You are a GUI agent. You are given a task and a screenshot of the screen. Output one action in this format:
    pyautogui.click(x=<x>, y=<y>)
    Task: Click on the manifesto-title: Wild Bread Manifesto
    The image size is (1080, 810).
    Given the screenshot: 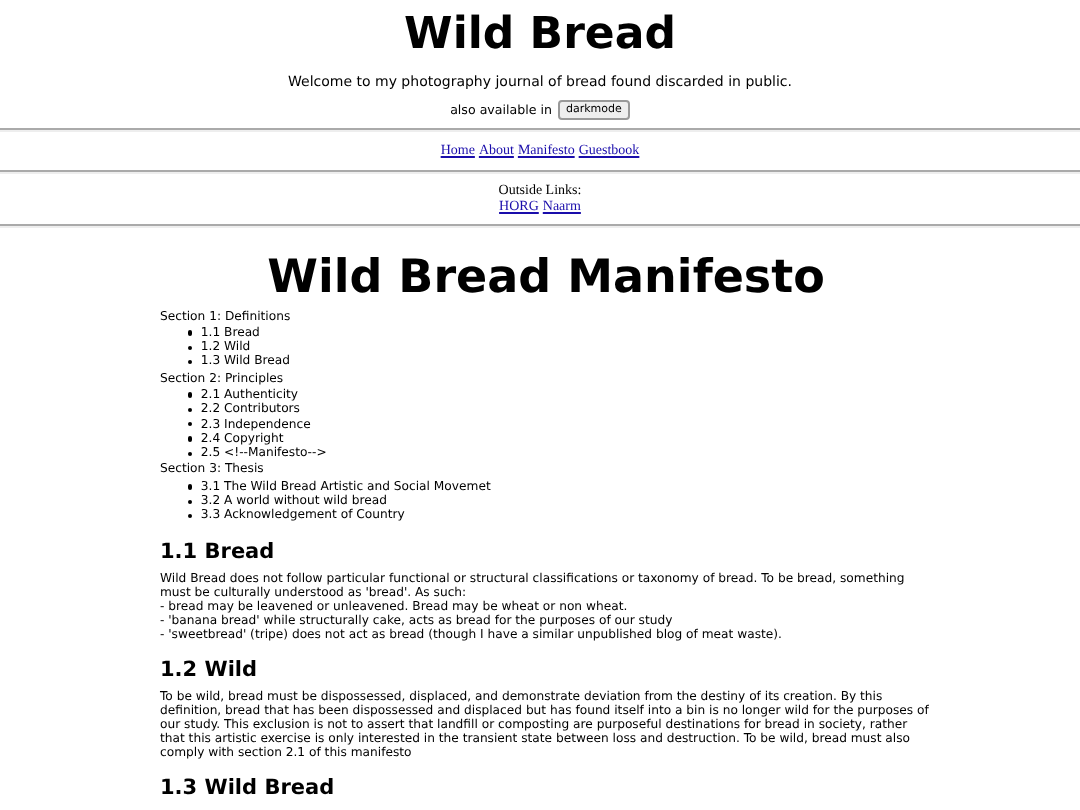 What is the action you would take?
    pyautogui.click(x=546, y=276)
    